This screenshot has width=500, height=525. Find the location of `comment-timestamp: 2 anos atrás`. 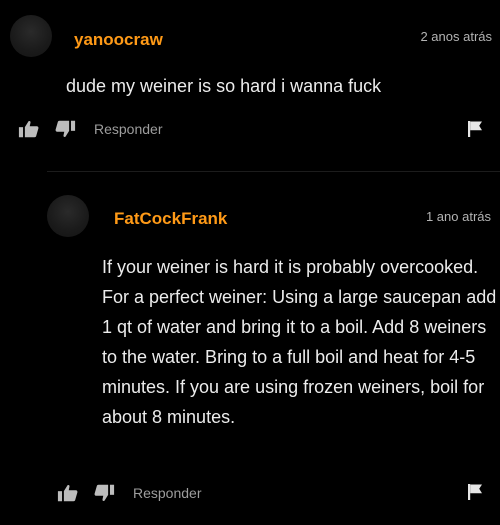

comment-timestamp: 2 anos atrás is located at coordinates (456, 36).